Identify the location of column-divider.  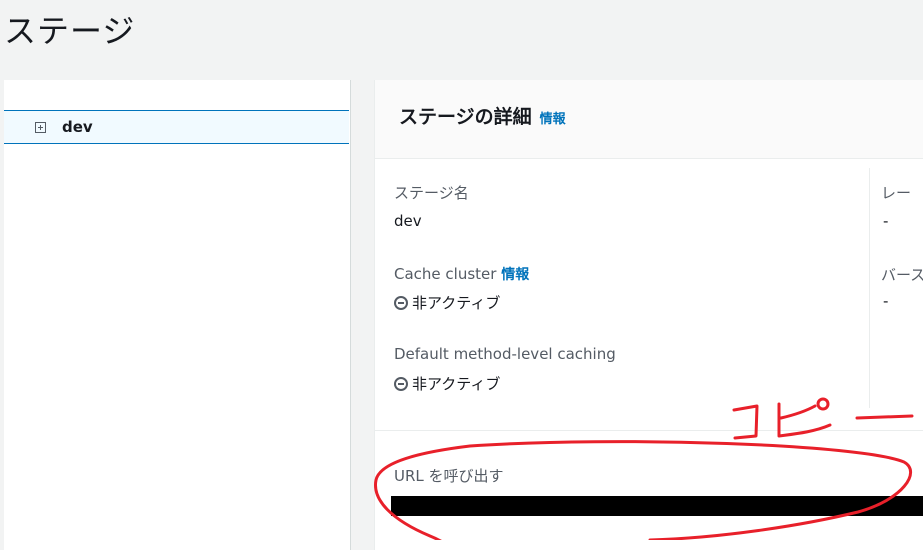
(869, 288).